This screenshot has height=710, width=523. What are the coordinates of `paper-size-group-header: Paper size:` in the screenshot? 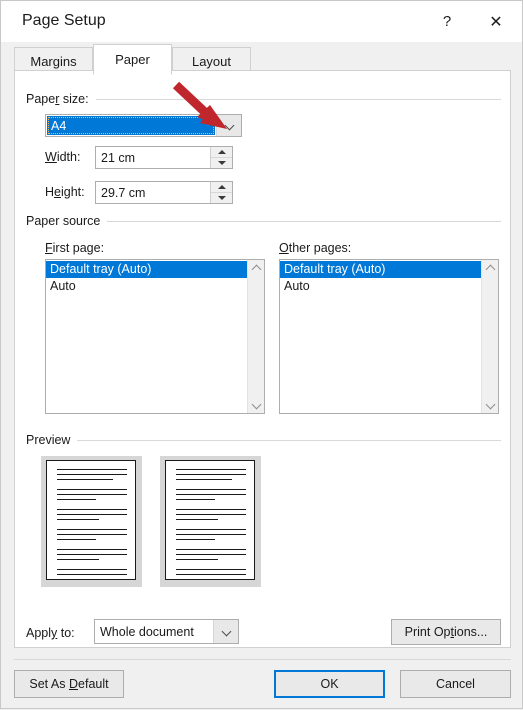 It's located at (263, 99).